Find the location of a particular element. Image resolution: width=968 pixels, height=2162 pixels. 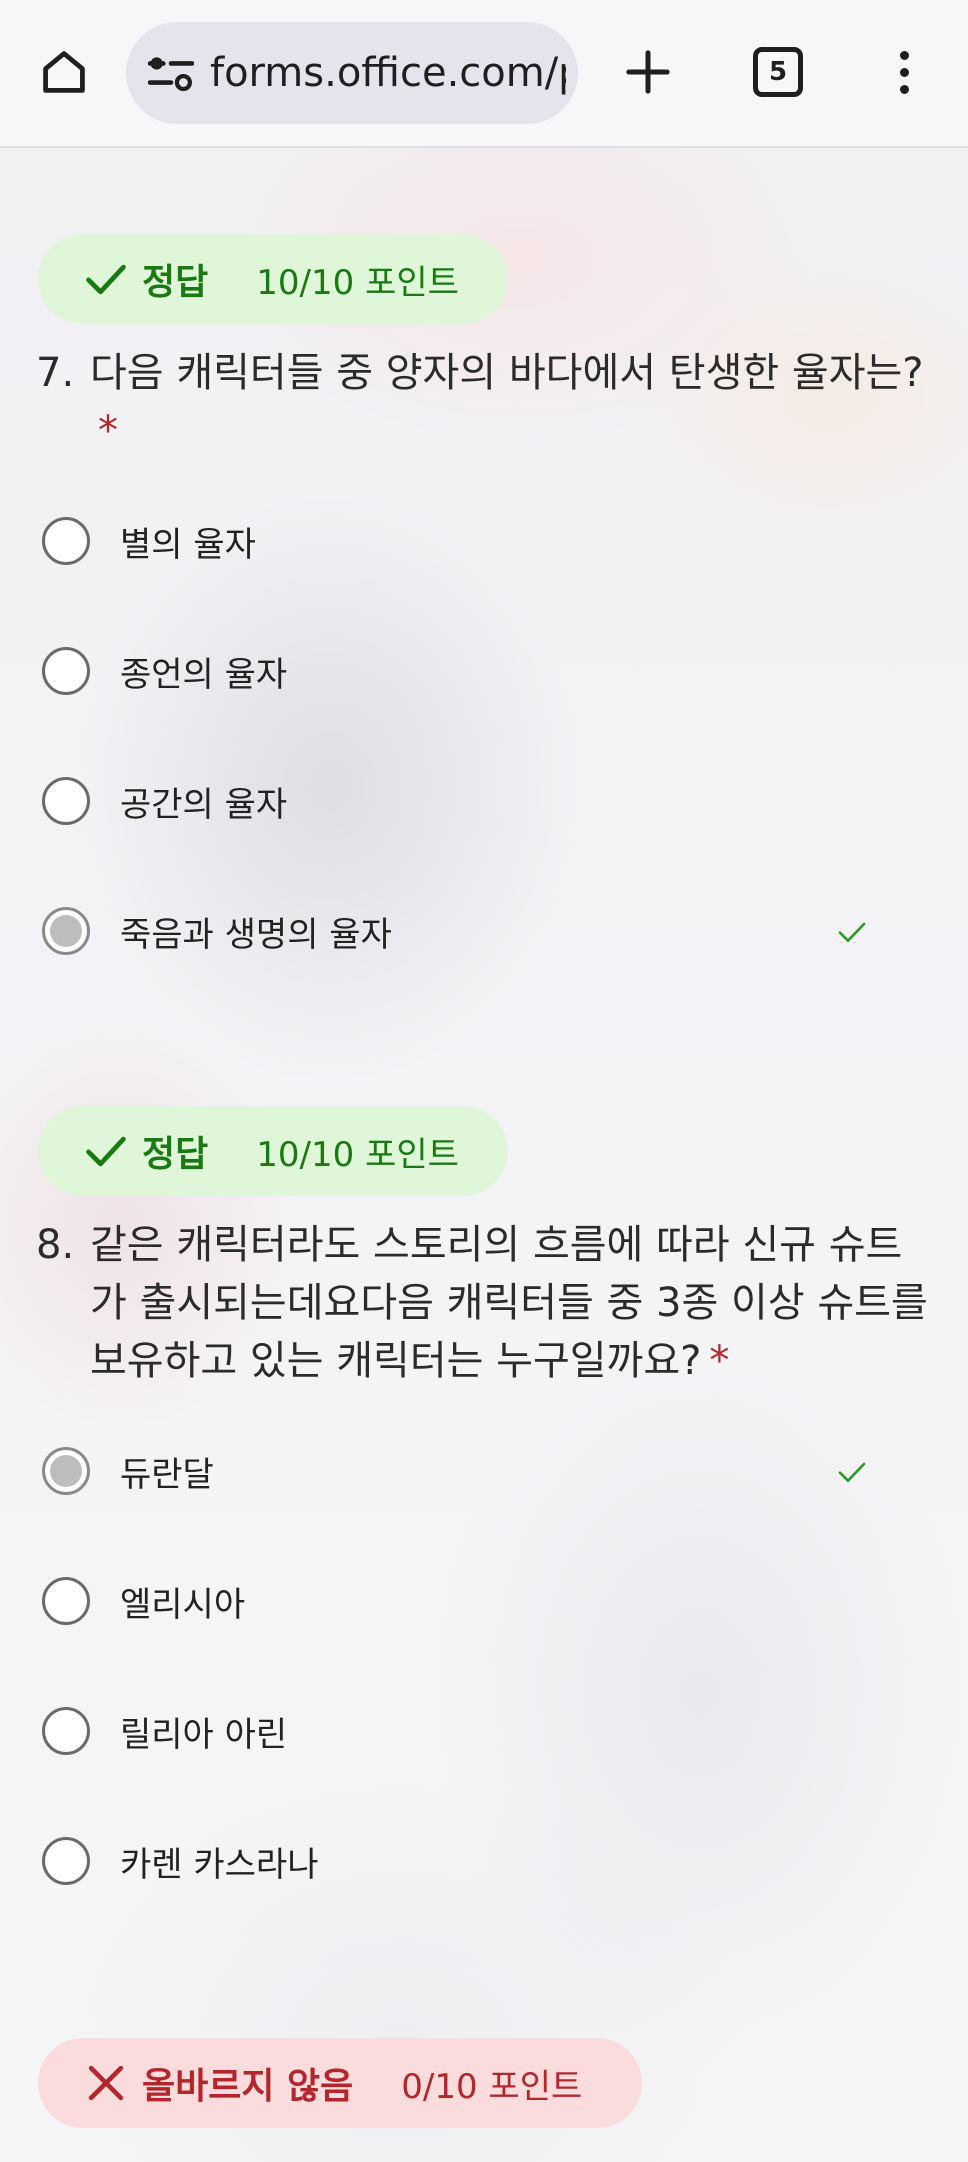

question-text: 다음 캐릭터들 중 양자의 바다에서 탄생한 율자는? is located at coordinates (507, 373).